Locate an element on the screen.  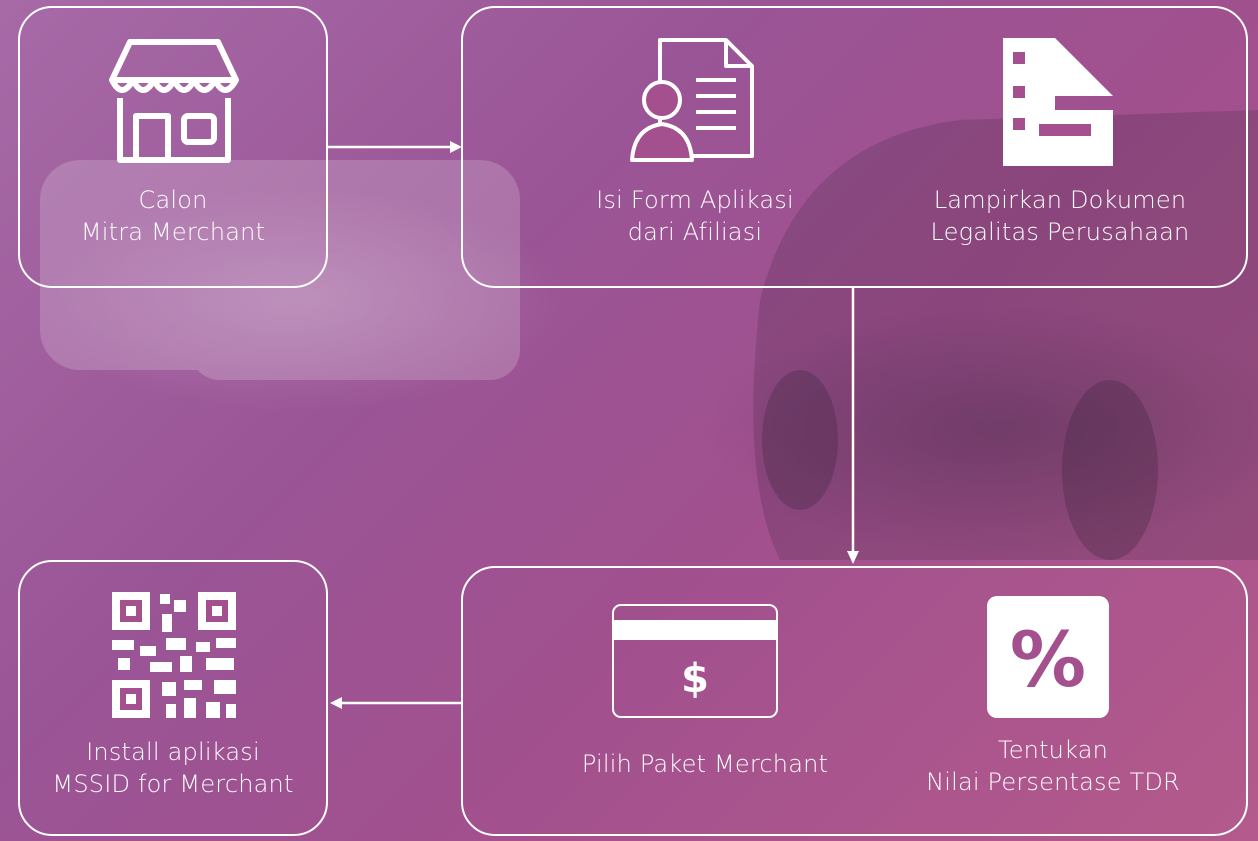
qr-code-icon is located at coordinates (174, 655).